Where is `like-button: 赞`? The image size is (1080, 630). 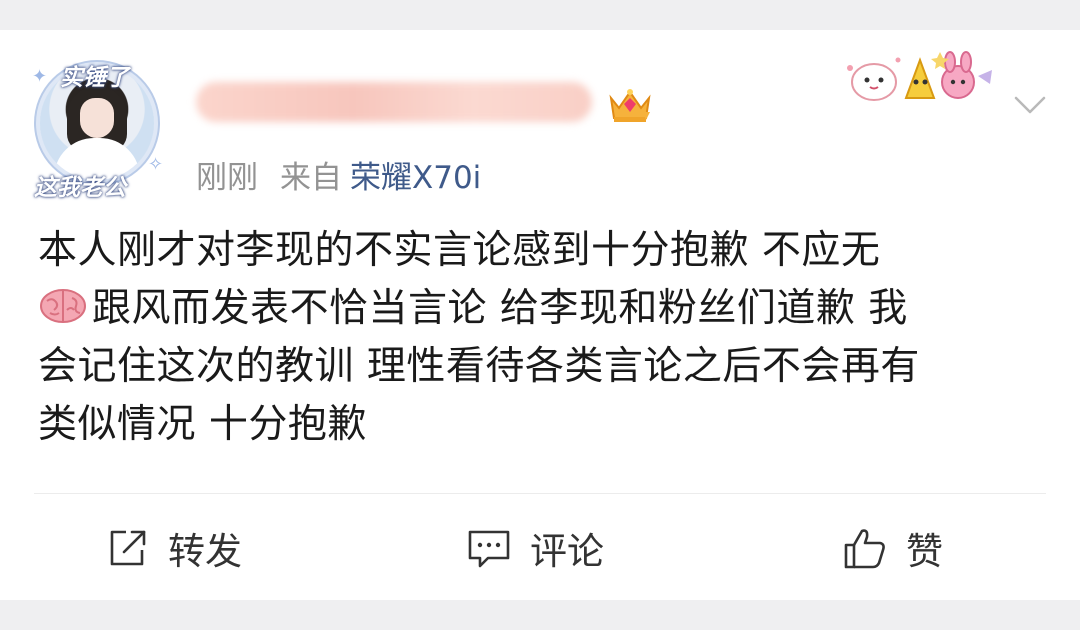 like-button: 赞 is located at coordinates (892, 548).